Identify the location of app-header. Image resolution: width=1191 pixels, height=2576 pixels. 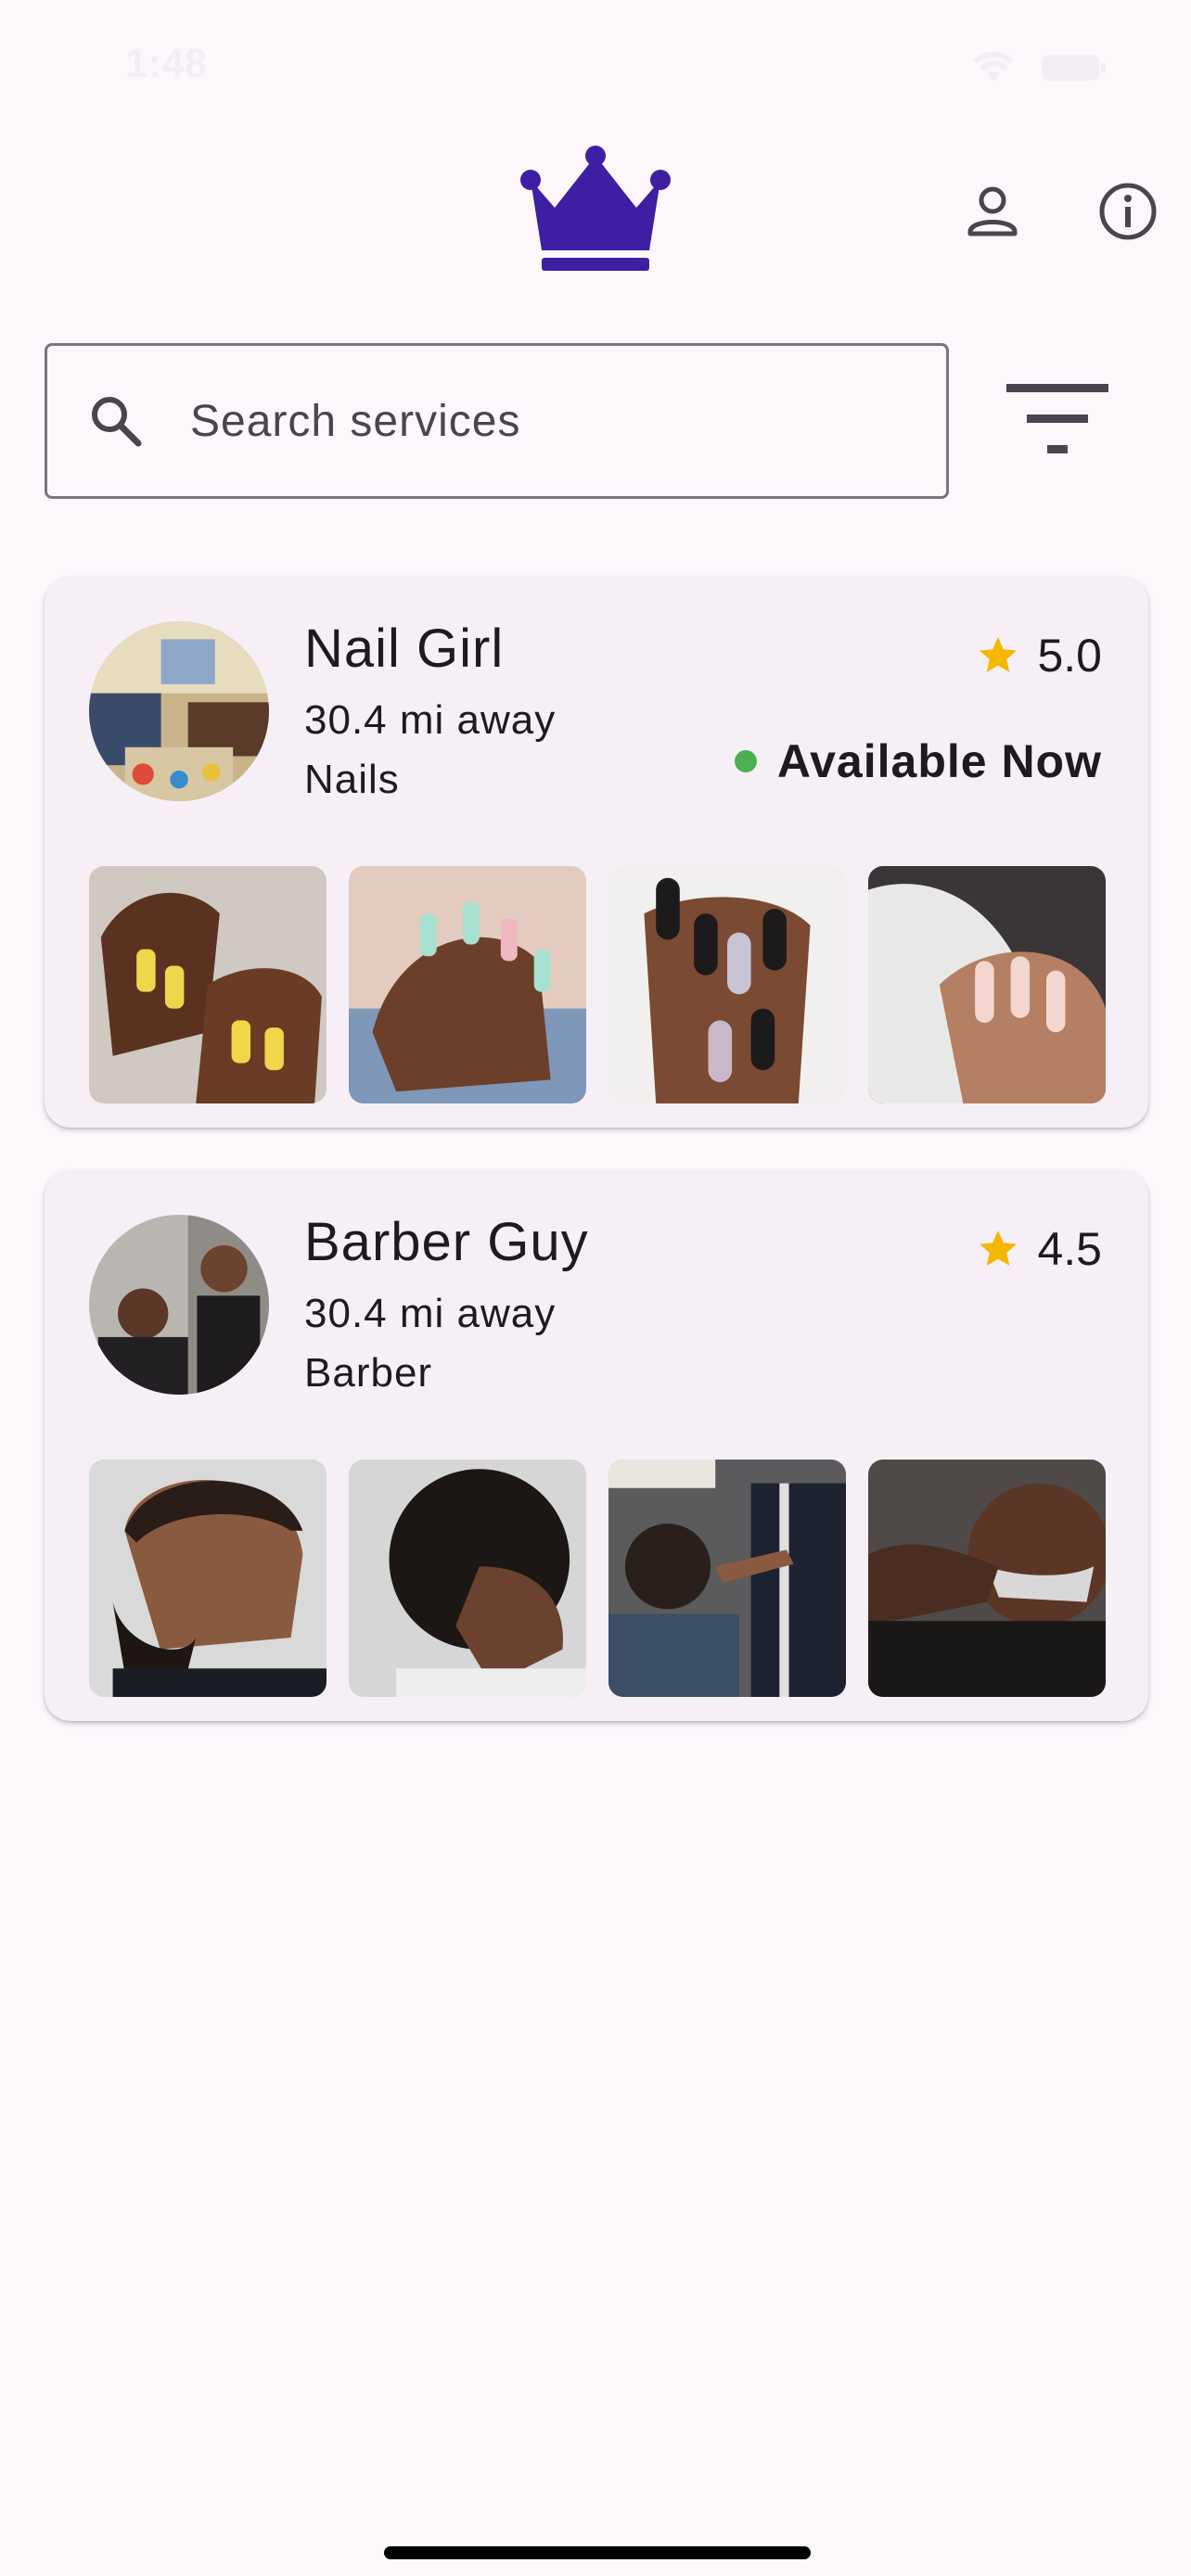
(595, 213).